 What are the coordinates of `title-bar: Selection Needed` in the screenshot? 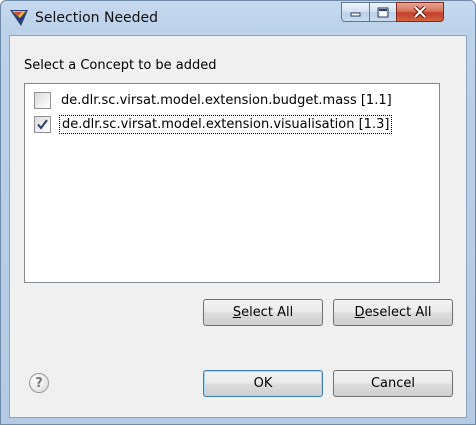 It's located at (238, 18).